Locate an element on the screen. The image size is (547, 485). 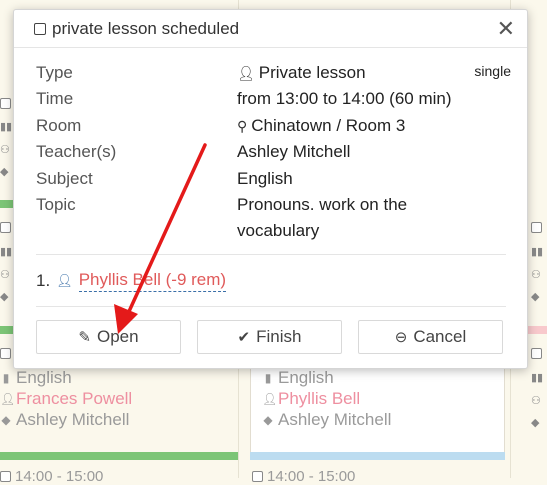
lesson-student: 👤︎ Frances Powell is located at coordinates (66, 399).